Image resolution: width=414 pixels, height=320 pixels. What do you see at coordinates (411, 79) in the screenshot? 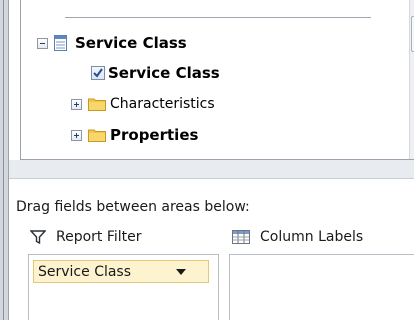
I see `vertical-scrollbar` at bounding box center [411, 79].